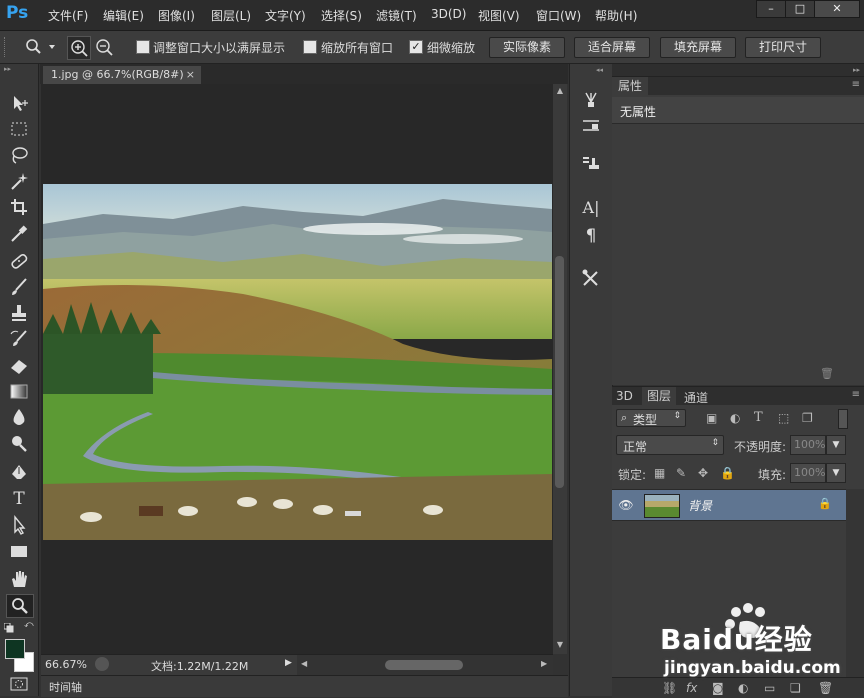 Image resolution: width=864 pixels, height=698 pixels. I want to click on lock-position-icon: ✥, so click(703, 473).